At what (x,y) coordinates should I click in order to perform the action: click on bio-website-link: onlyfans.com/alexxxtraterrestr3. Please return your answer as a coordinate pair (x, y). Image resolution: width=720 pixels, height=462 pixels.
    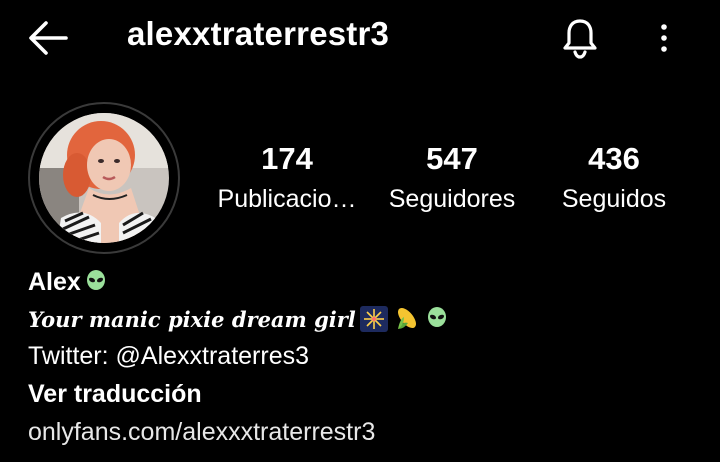
    Looking at the image, I should click on (368, 432).